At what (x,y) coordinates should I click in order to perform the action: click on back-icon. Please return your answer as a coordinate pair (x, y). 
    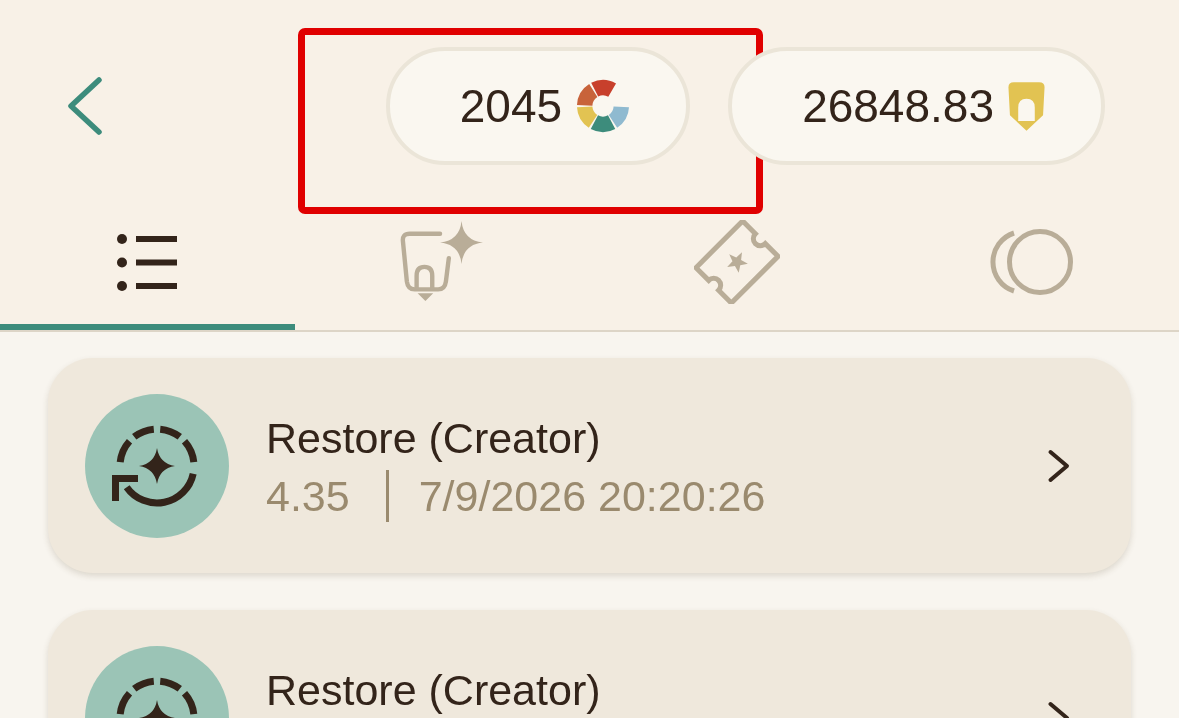
    Looking at the image, I should click on (85, 106).